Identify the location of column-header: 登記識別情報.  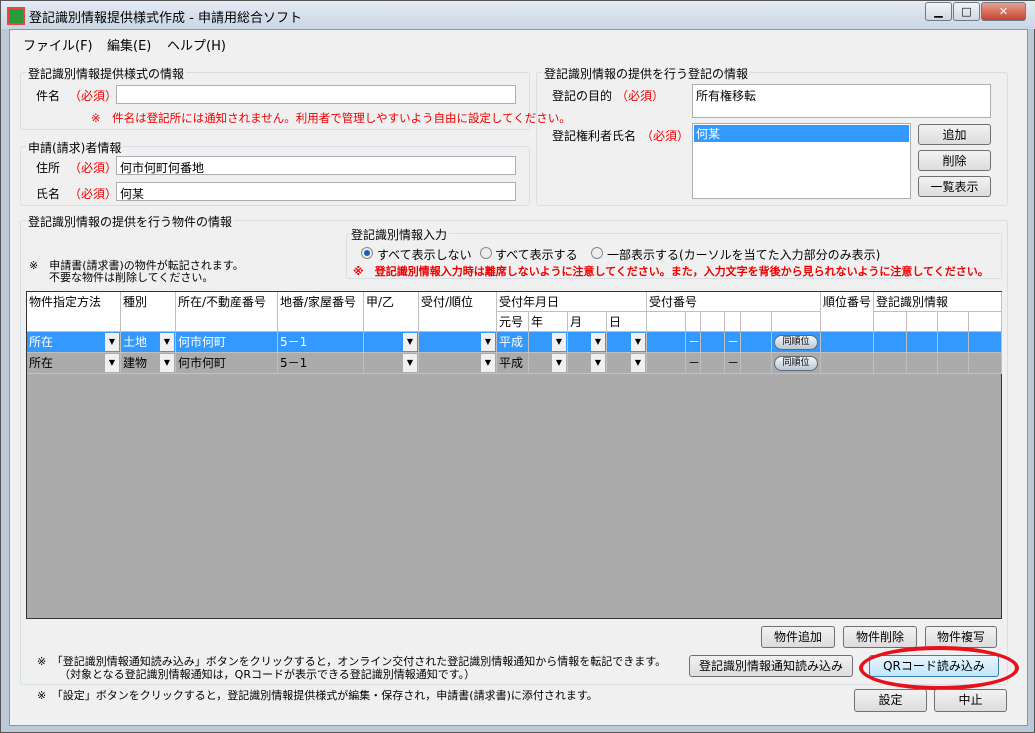
(938, 302).